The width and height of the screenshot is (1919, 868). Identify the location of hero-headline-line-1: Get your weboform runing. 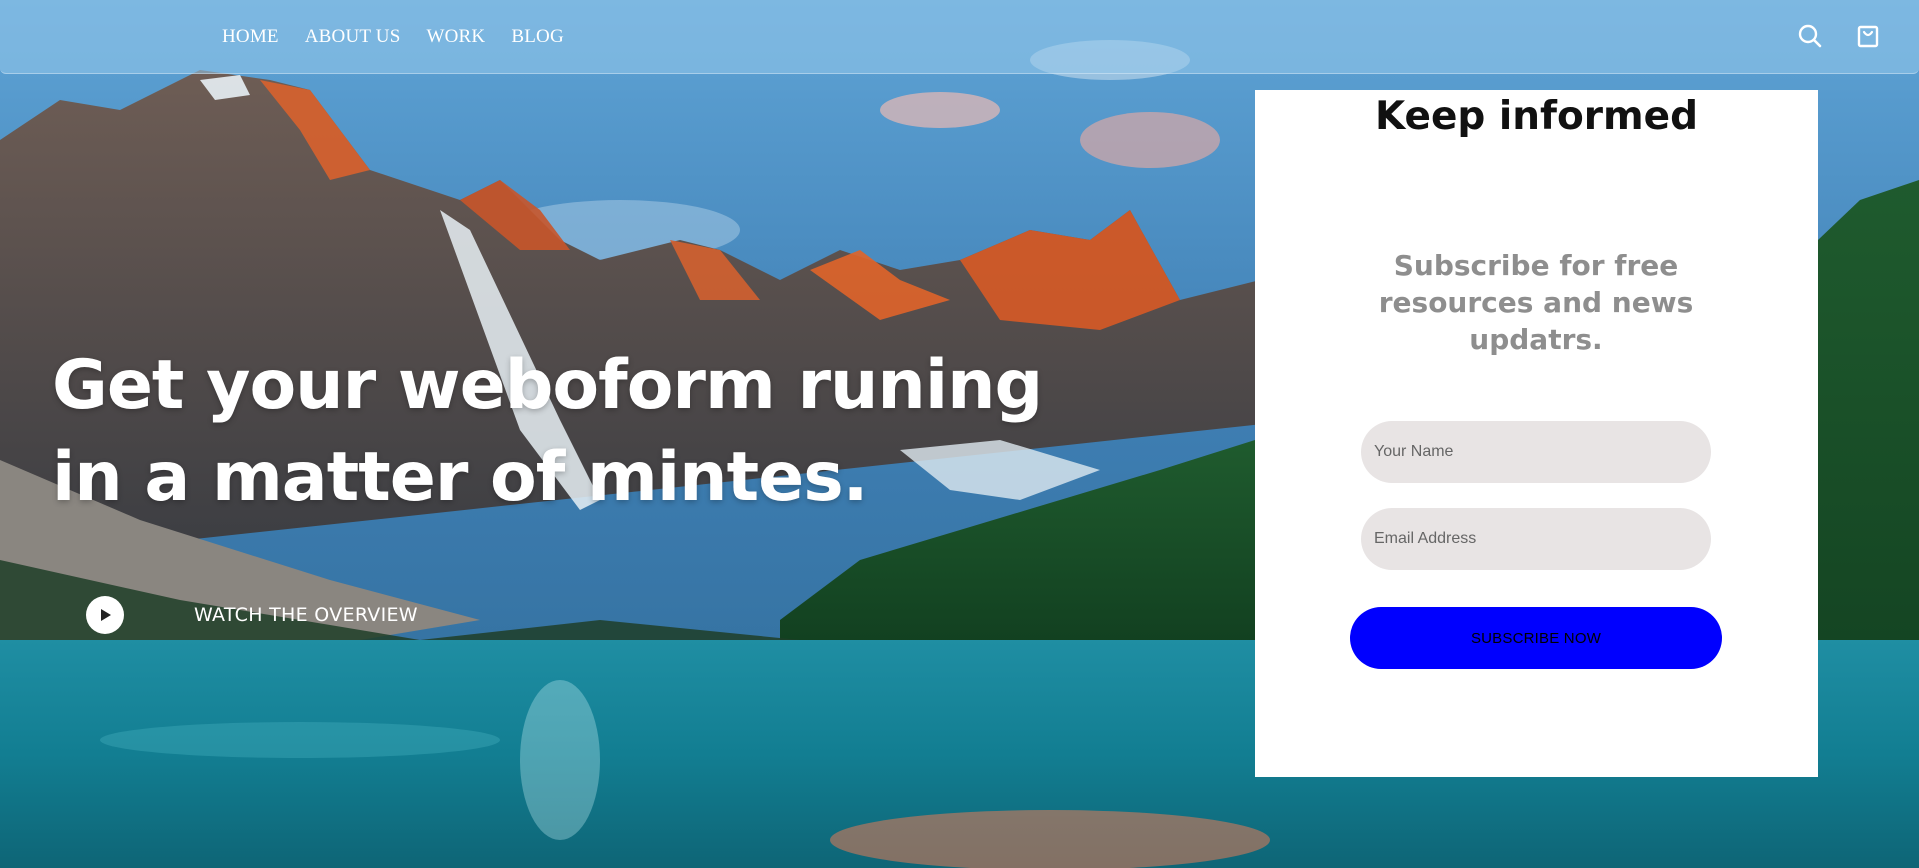
(547, 385).